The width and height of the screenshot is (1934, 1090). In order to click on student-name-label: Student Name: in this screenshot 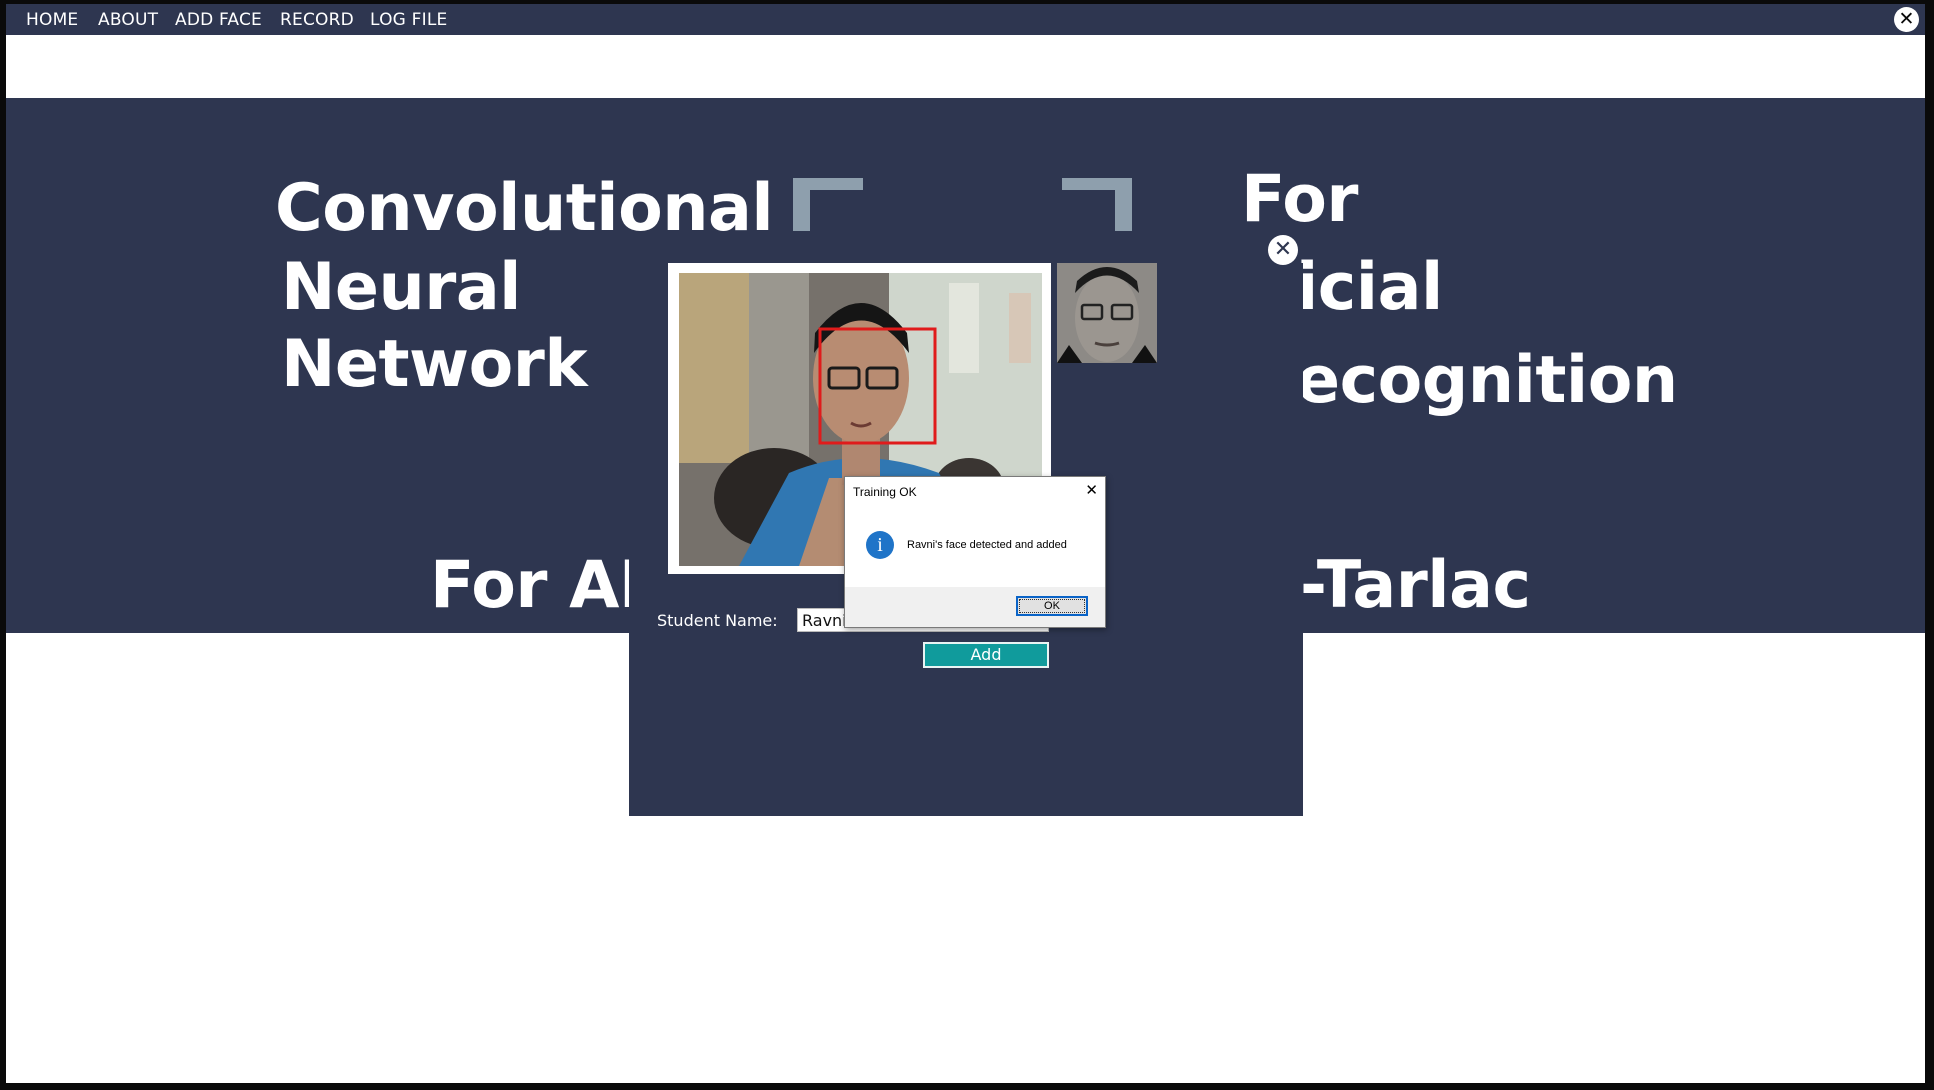, I will do `click(717, 620)`.